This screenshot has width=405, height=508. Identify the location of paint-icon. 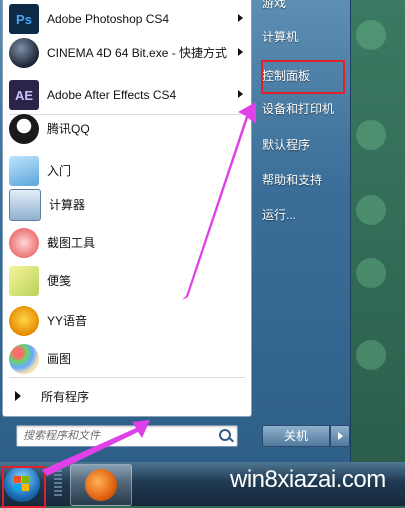
(24, 359).